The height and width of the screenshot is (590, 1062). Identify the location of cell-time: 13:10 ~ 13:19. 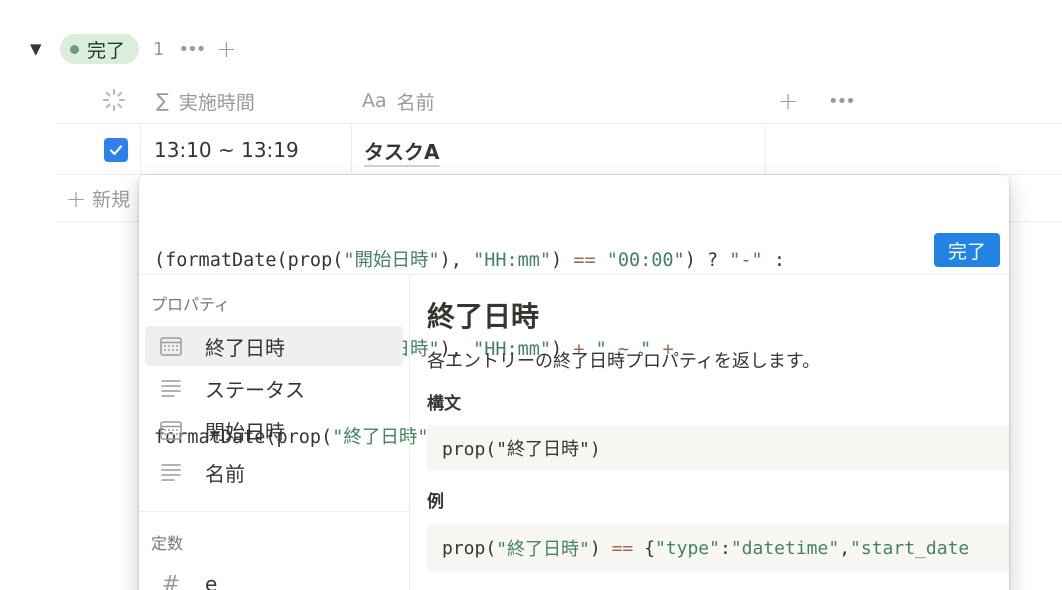
(226, 150).